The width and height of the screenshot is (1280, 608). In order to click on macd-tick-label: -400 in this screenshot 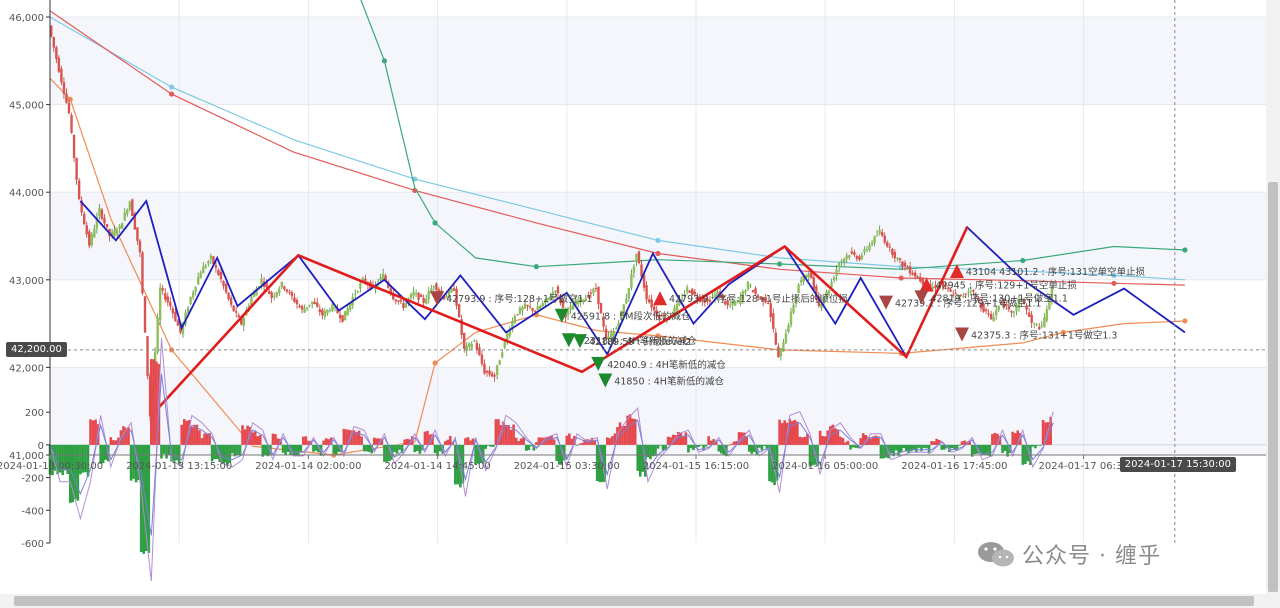, I will do `click(32, 511)`.